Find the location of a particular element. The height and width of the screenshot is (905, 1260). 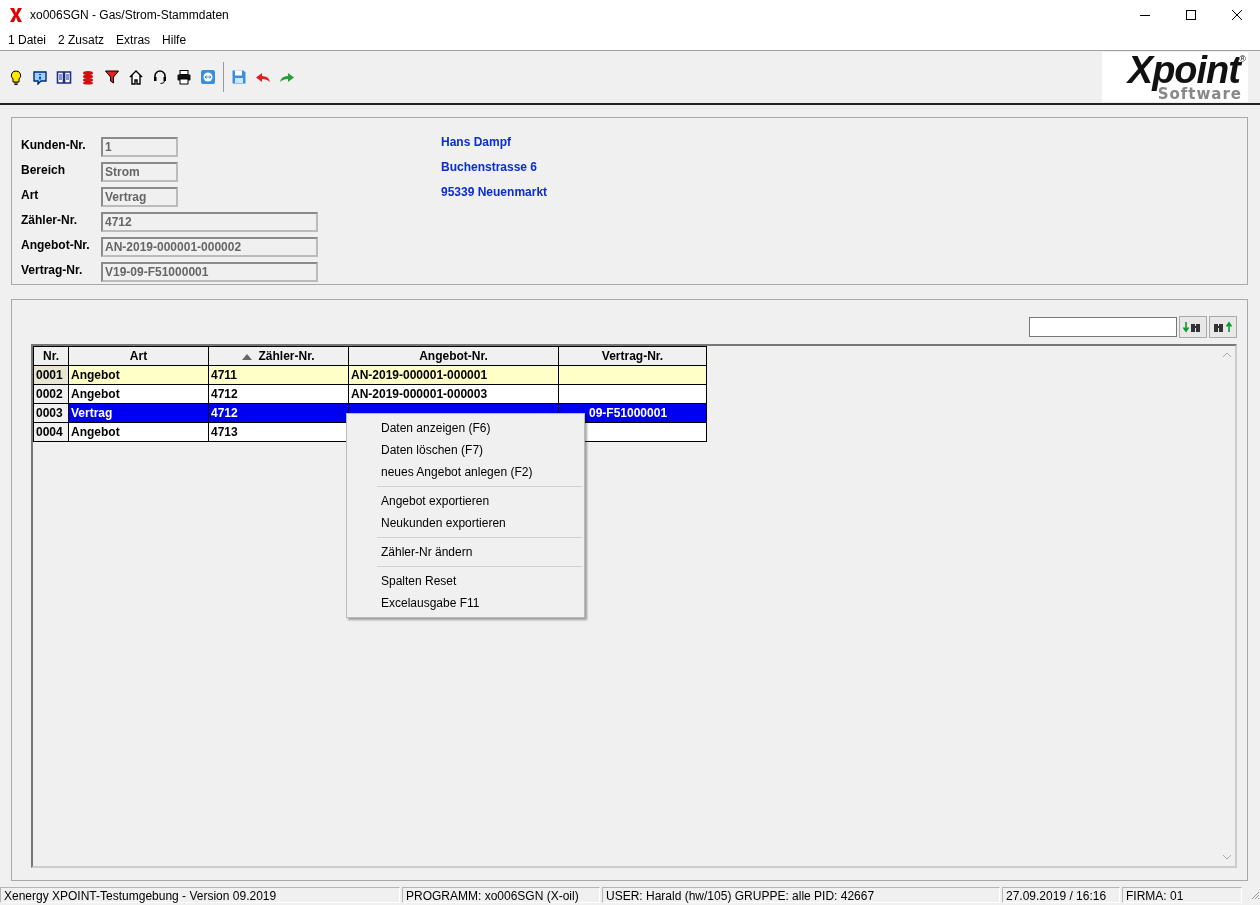

menu-item: Spalten Reset is located at coordinates (465, 581).